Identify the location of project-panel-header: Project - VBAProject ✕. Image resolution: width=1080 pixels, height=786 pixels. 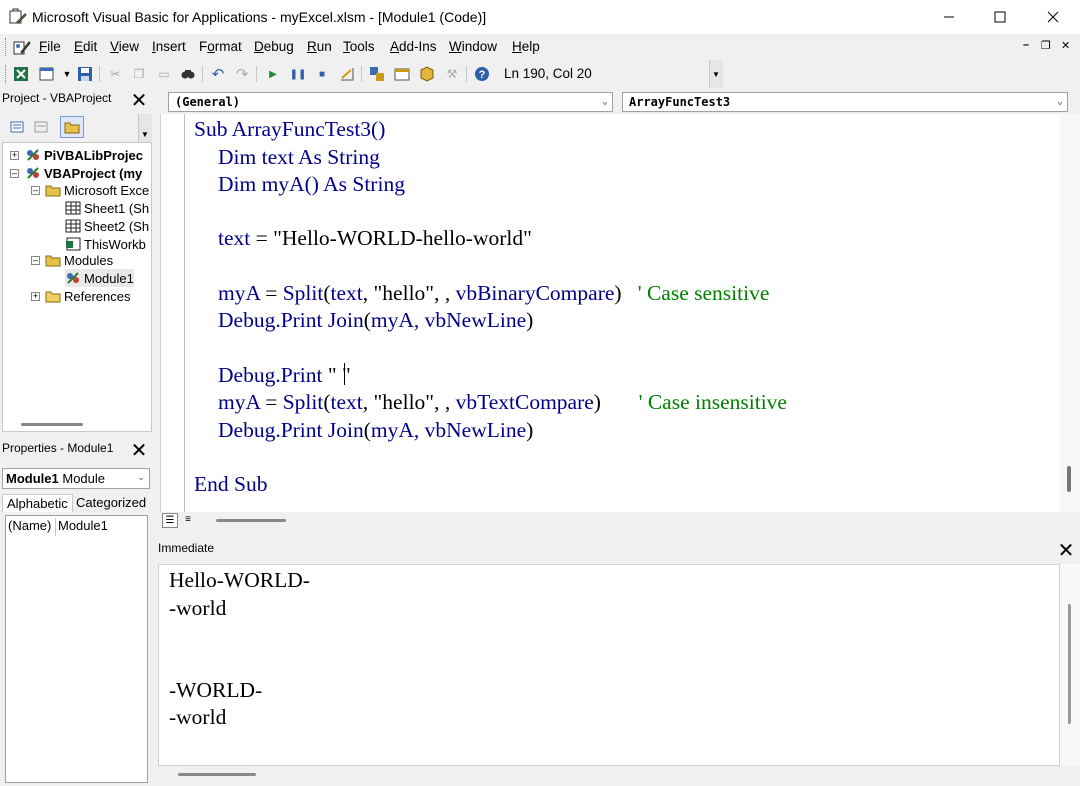
(76, 100).